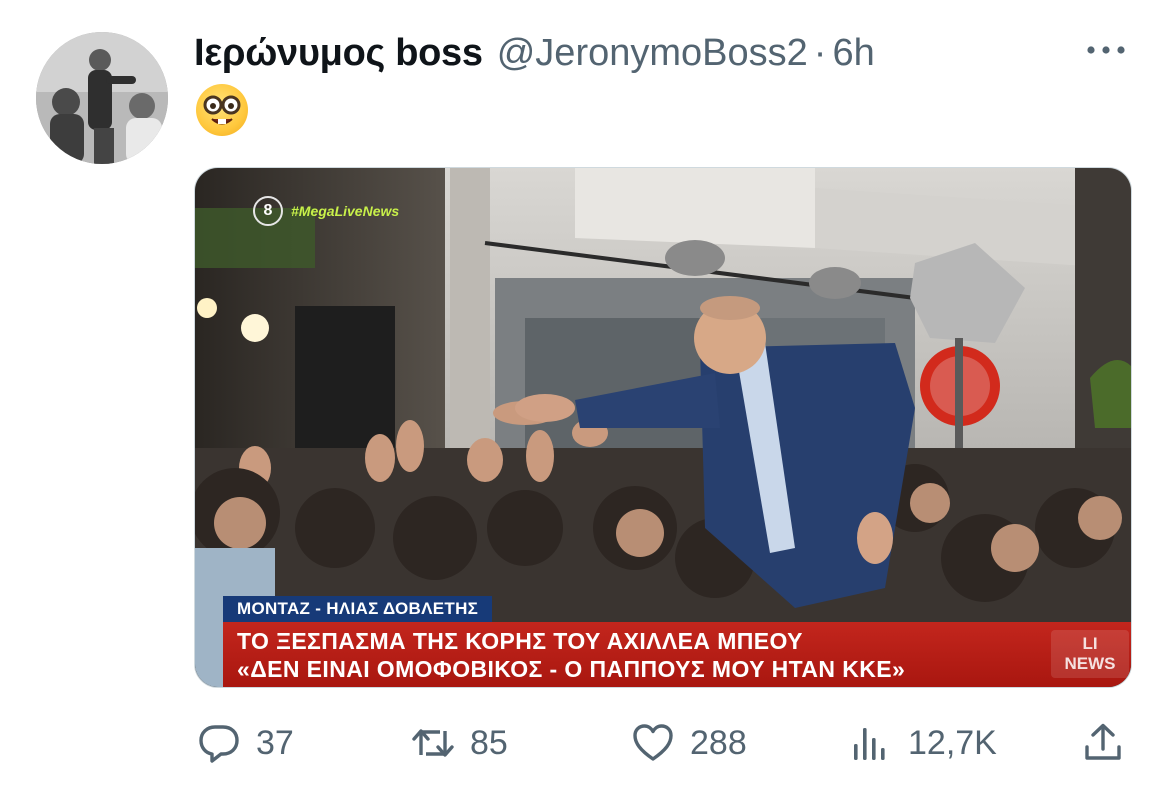 This screenshot has height=796, width=1170. Describe the element at coordinates (869, 744) in the screenshot. I see `views-chart-icon` at that location.